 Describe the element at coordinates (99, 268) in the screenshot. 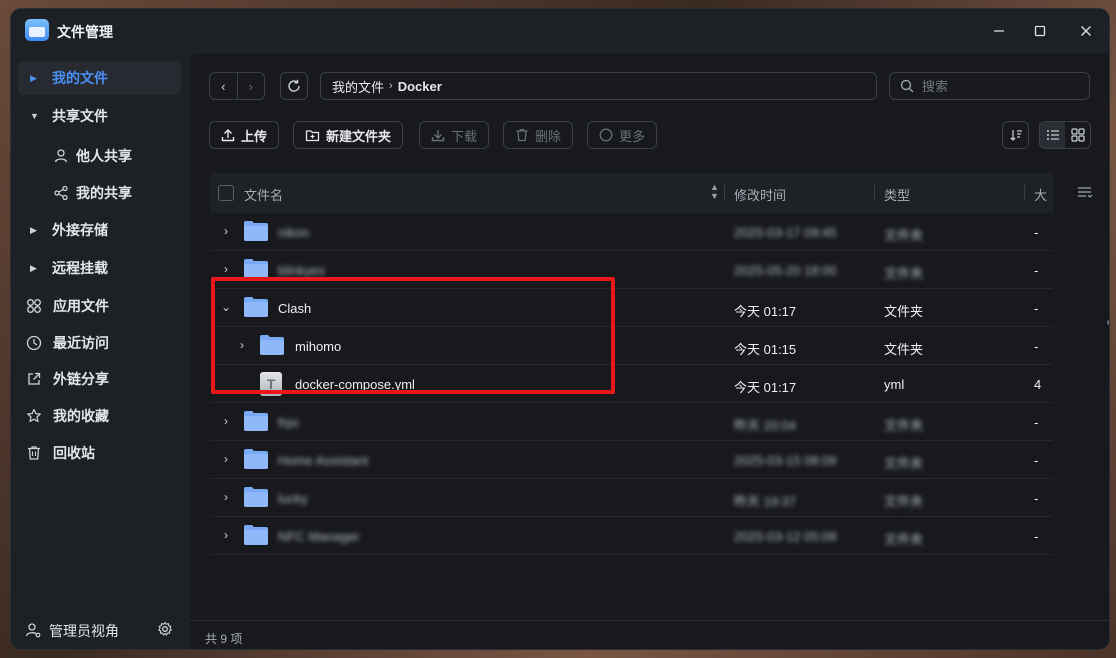

I see `sidebar-item-remote-mounts: ▶ 远程挂载` at that location.